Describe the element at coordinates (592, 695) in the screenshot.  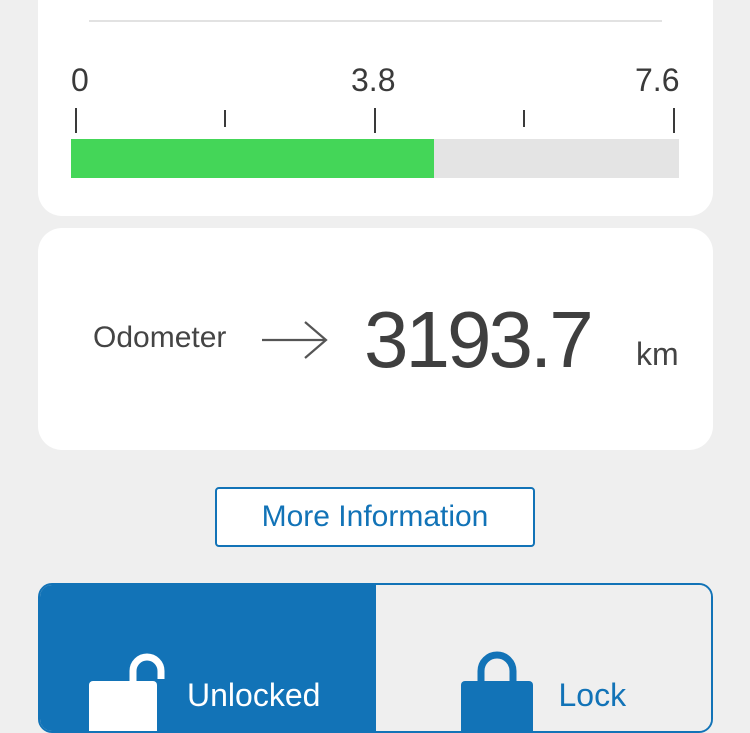
I see `lock-label: Lock` at that location.